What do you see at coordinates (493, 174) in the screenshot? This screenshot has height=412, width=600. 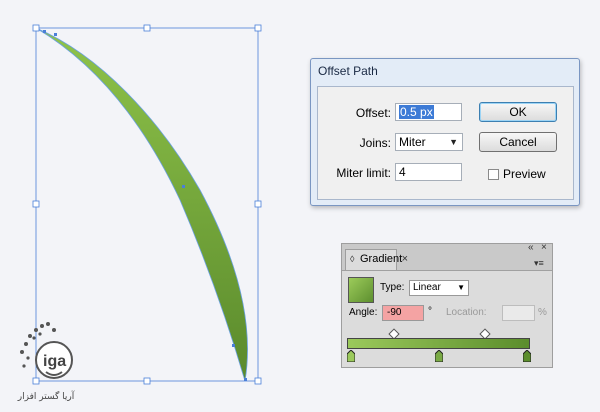 I see `preview-checkbox` at bounding box center [493, 174].